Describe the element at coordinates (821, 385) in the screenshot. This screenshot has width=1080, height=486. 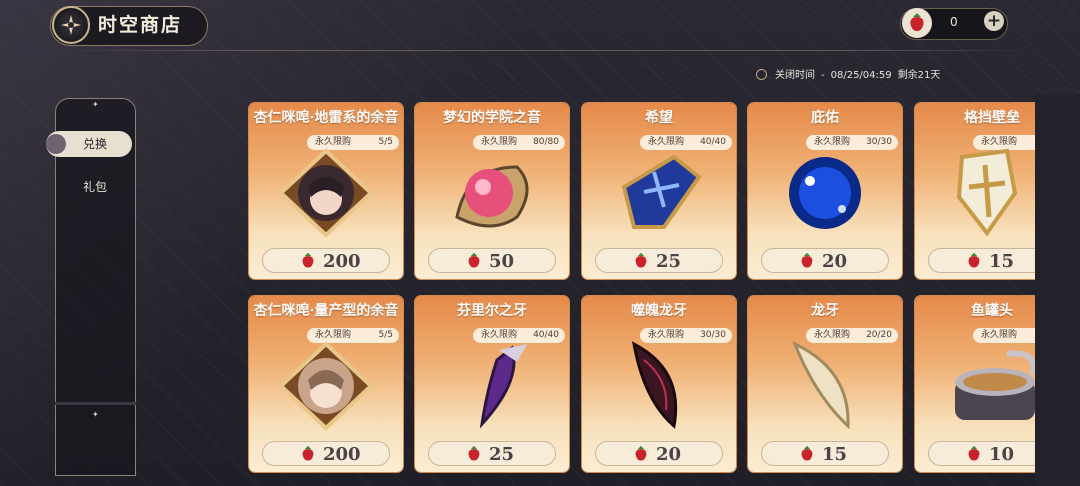
I see `bone-fang-icon` at that location.